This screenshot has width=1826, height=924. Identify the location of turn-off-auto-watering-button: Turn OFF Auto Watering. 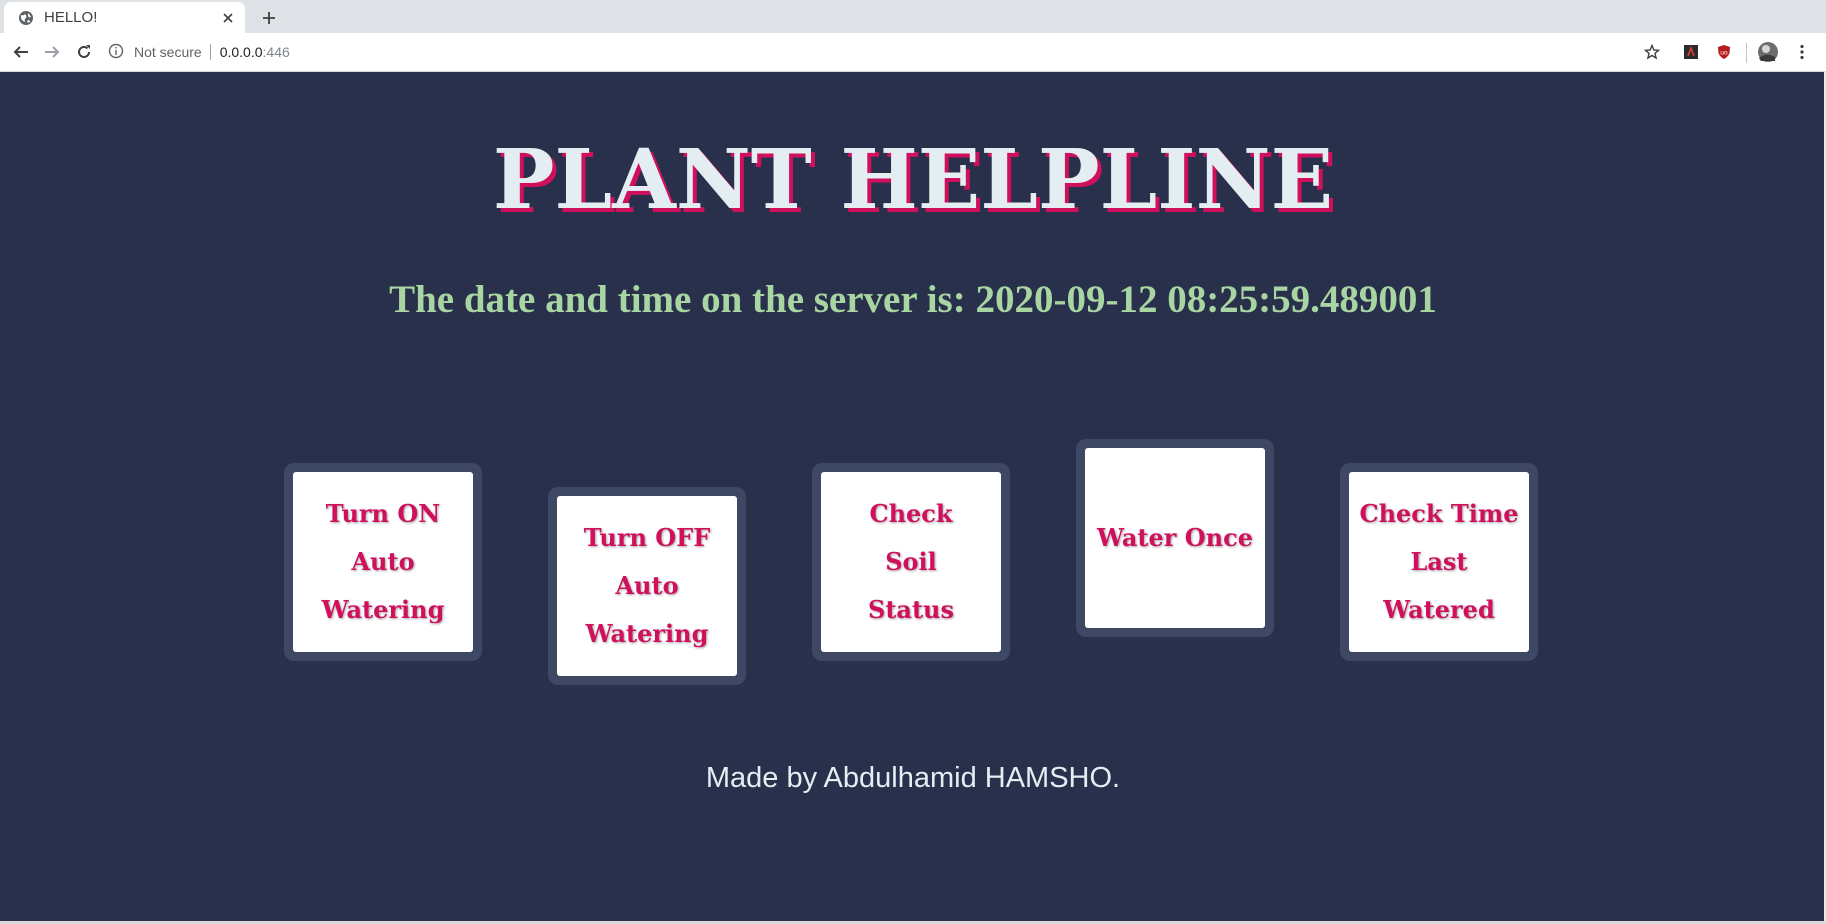
(647, 586).